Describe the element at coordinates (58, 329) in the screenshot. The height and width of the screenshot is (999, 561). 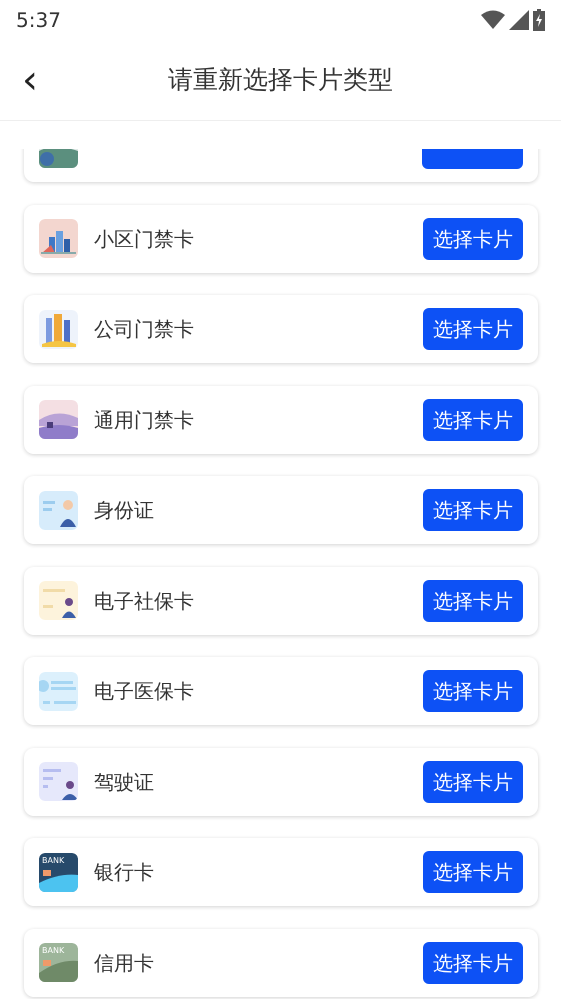
I see `skyscrapers-icon` at that location.